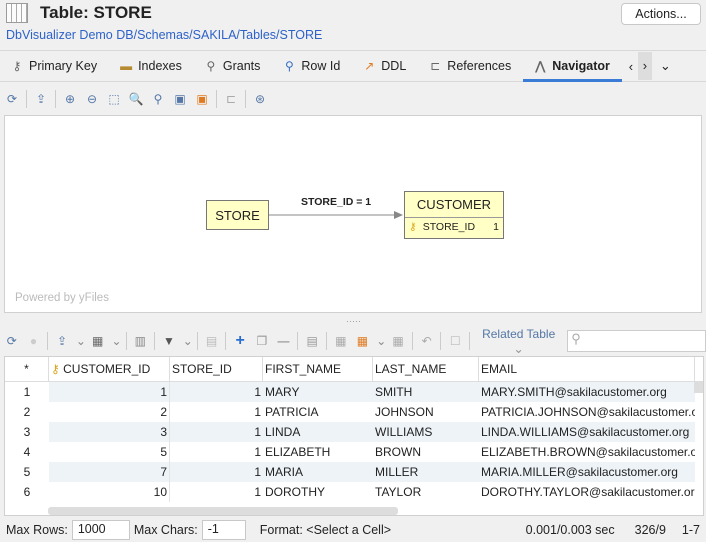  What do you see at coordinates (109, 412) in the screenshot?
I see `cell-customer-id: 2` at bounding box center [109, 412].